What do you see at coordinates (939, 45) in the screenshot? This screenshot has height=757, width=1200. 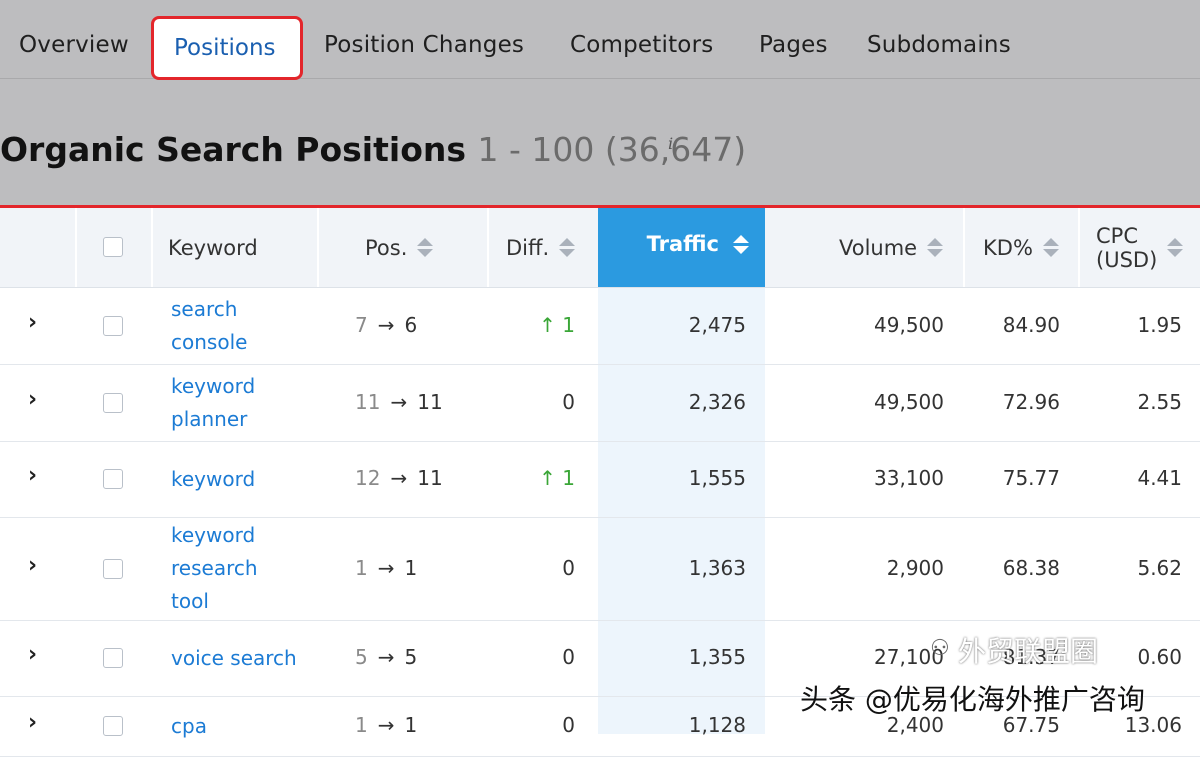 I see `tab-subdomains: Subdomains` at bounding box center [939, 45].